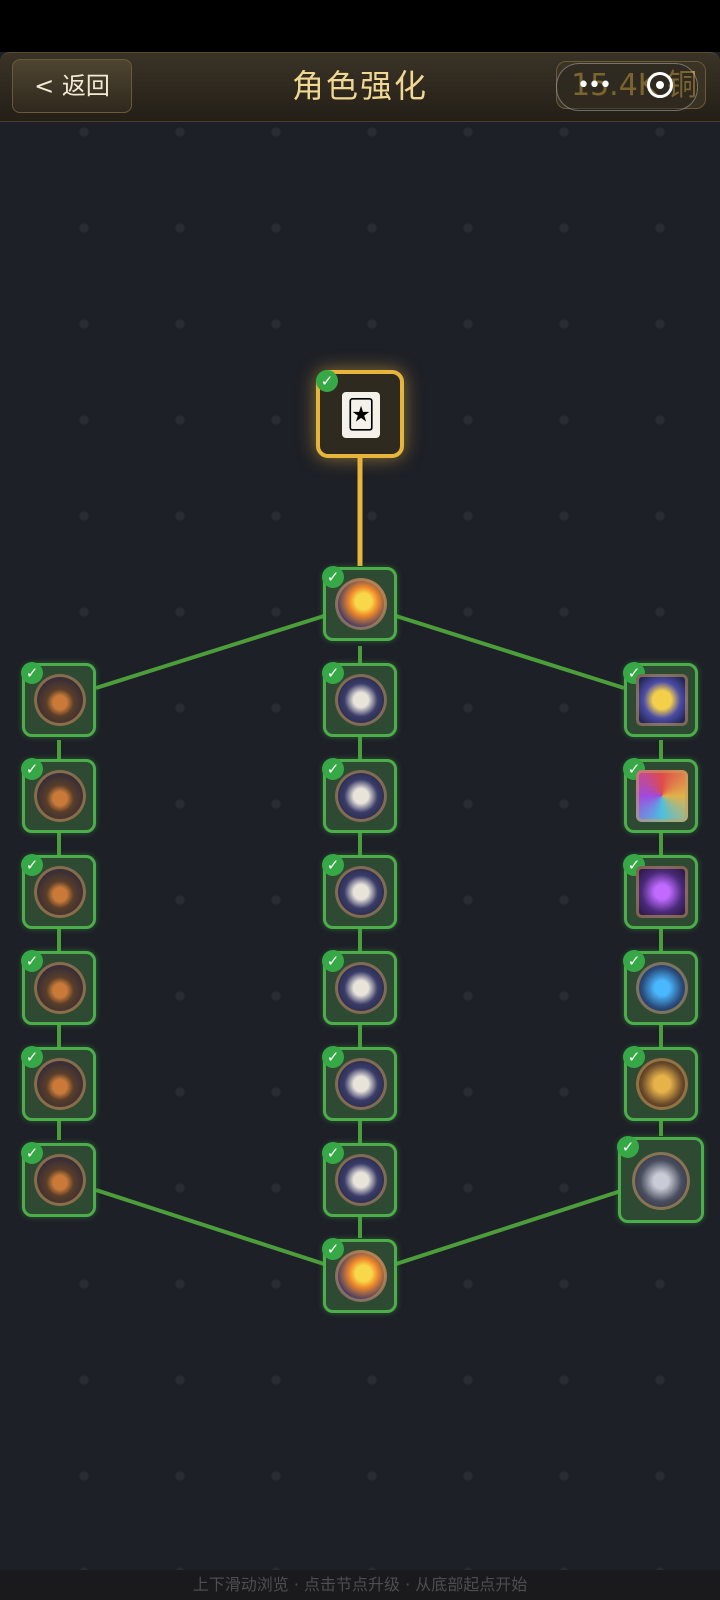  I want to click on left-node-4: ✓, so click(58, 987).